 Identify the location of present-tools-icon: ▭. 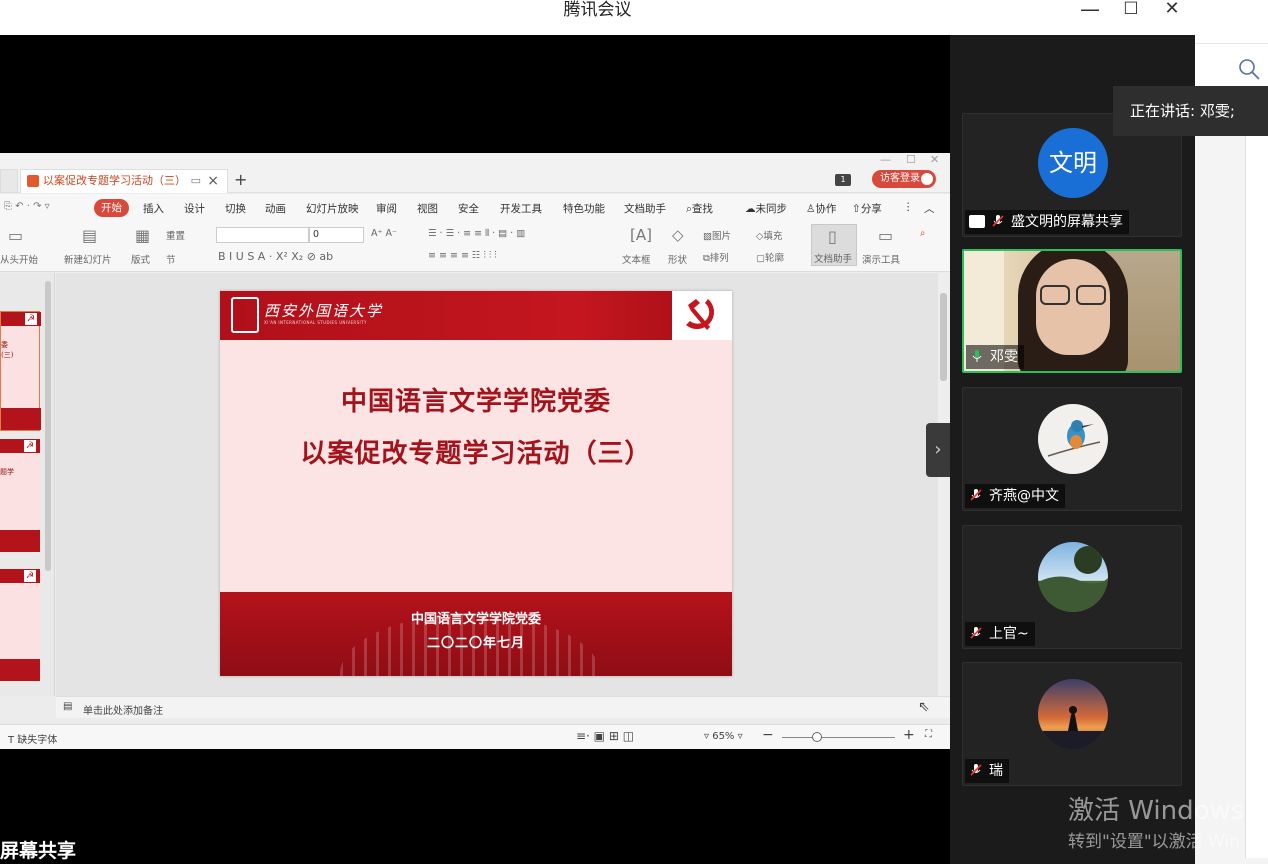
(885, 235).